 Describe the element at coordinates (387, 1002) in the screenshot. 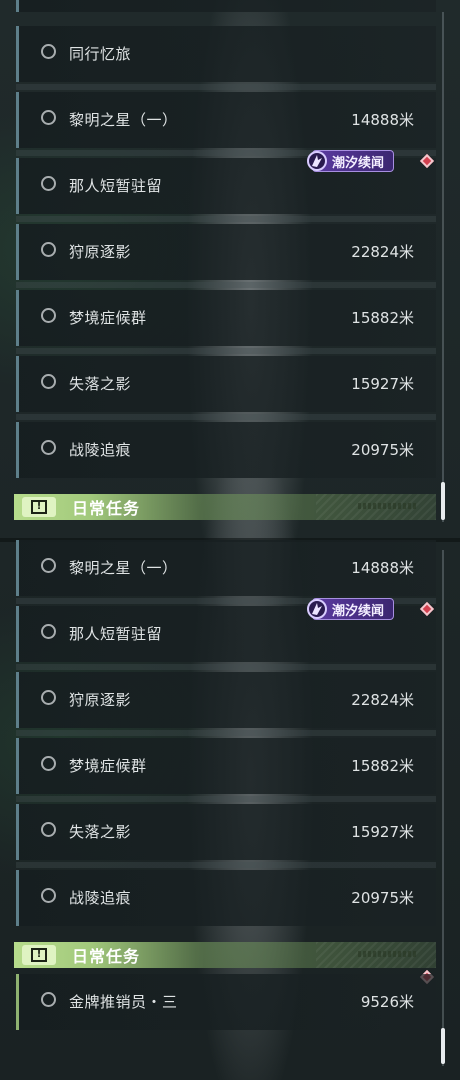

I see `quest-distance: 9526米` at that location.